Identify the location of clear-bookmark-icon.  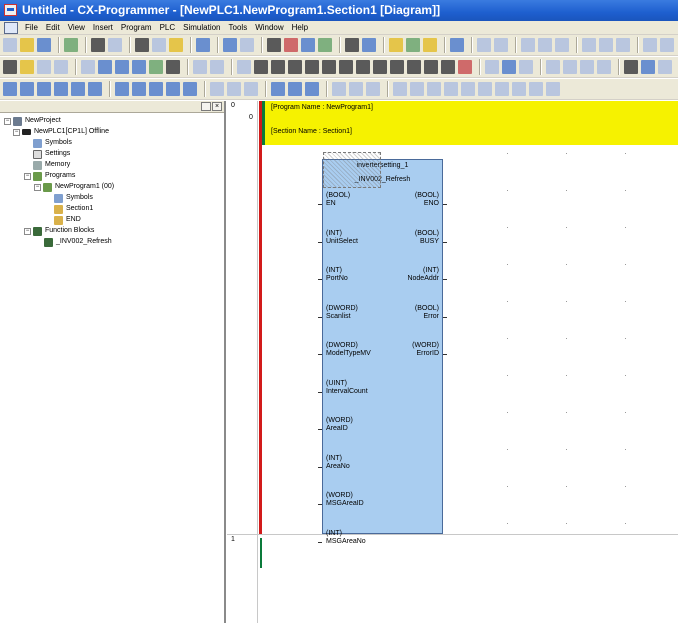
(312, 89).